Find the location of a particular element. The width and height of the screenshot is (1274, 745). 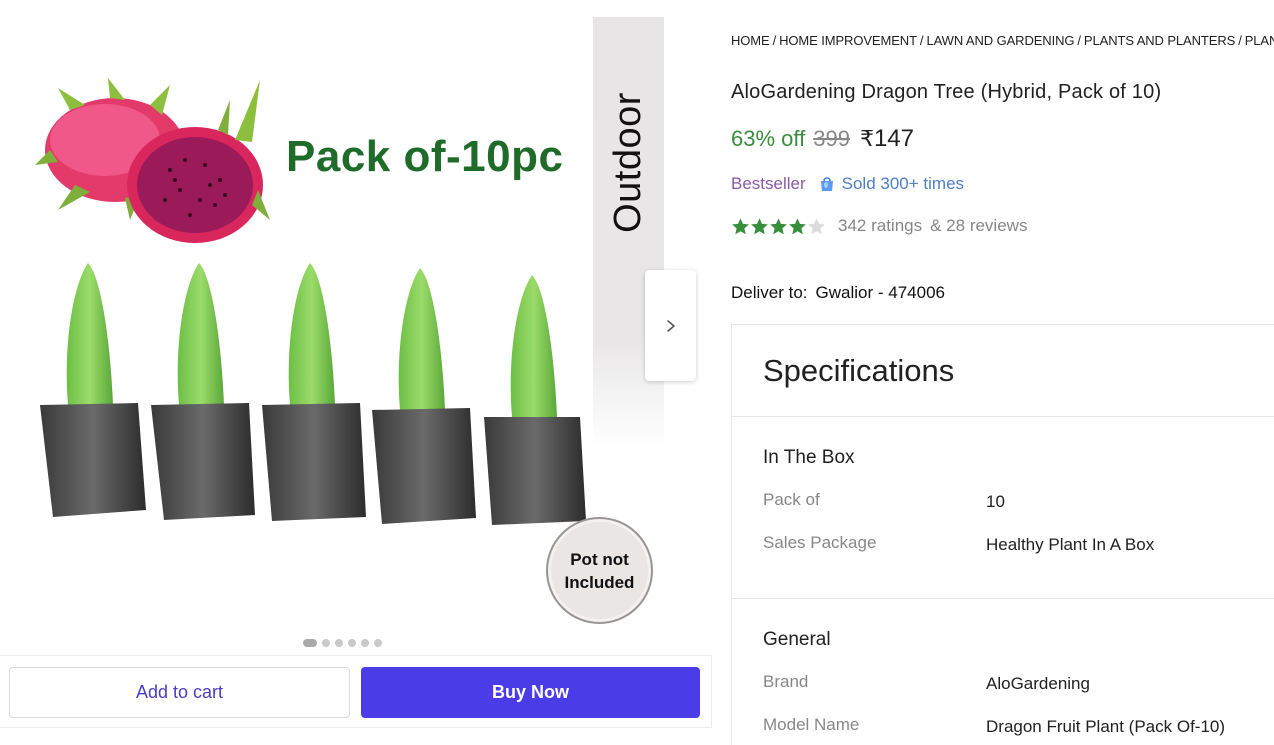

spec-value: Dragon Fruit Plant (Pack Of-10) is located at coordinates (1106, 726).